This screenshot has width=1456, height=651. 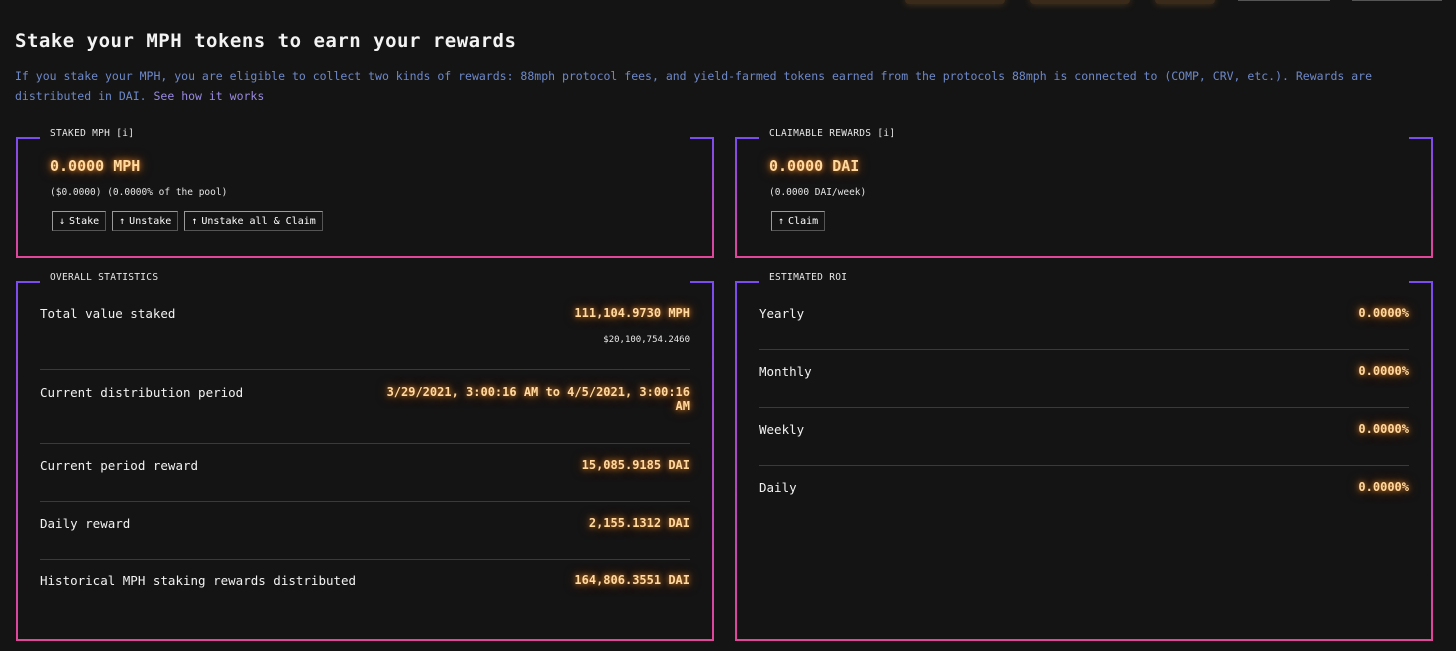 I want to click on roi-row-daily: Daily 0.0000%, so click(x=1084, y=487).